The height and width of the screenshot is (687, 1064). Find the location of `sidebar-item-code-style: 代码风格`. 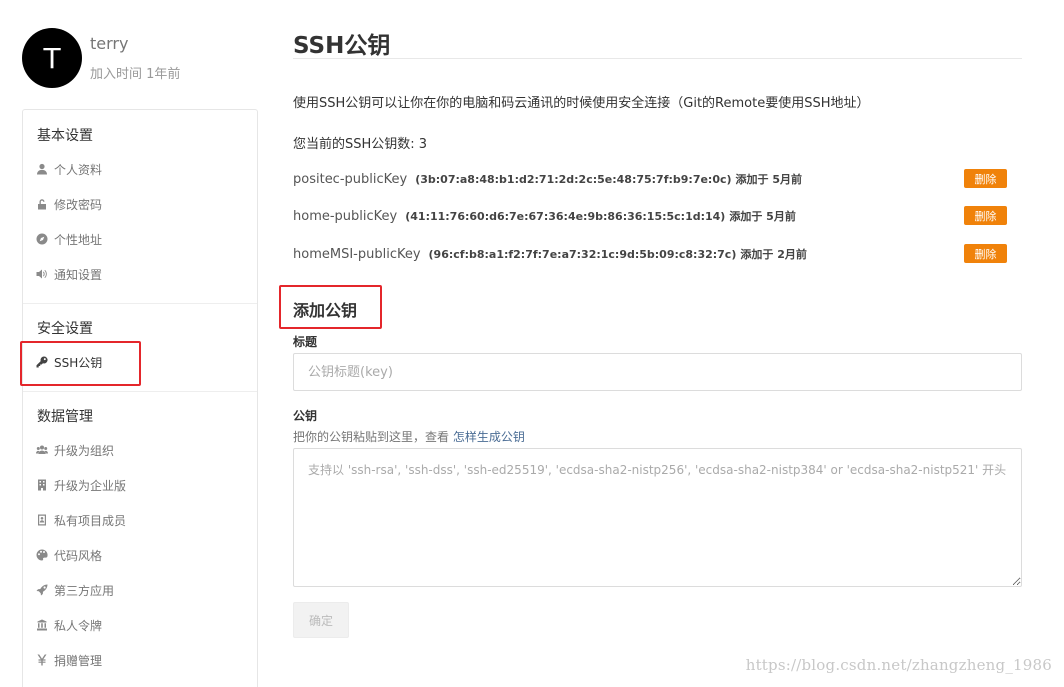

sidebar-item-code-style: 代码风格 is located at coordinates (68, 555).